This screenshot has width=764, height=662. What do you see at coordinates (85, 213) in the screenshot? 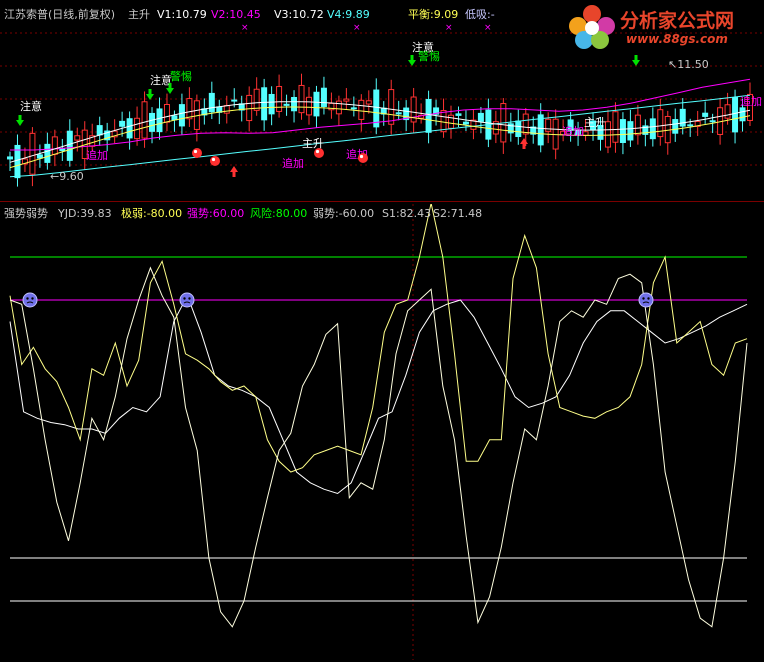
I see `yjd-value: YJD:39.83` at bounding box center [85, 213].